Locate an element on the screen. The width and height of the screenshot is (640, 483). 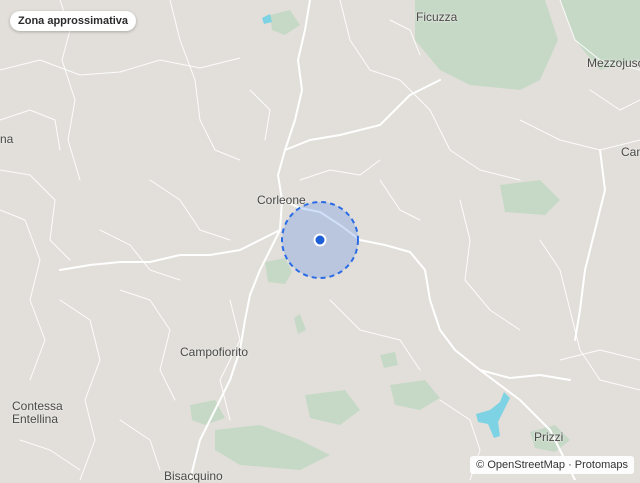
place-label-campofiorito: Campofiorito is located at coordinates (214, 352).